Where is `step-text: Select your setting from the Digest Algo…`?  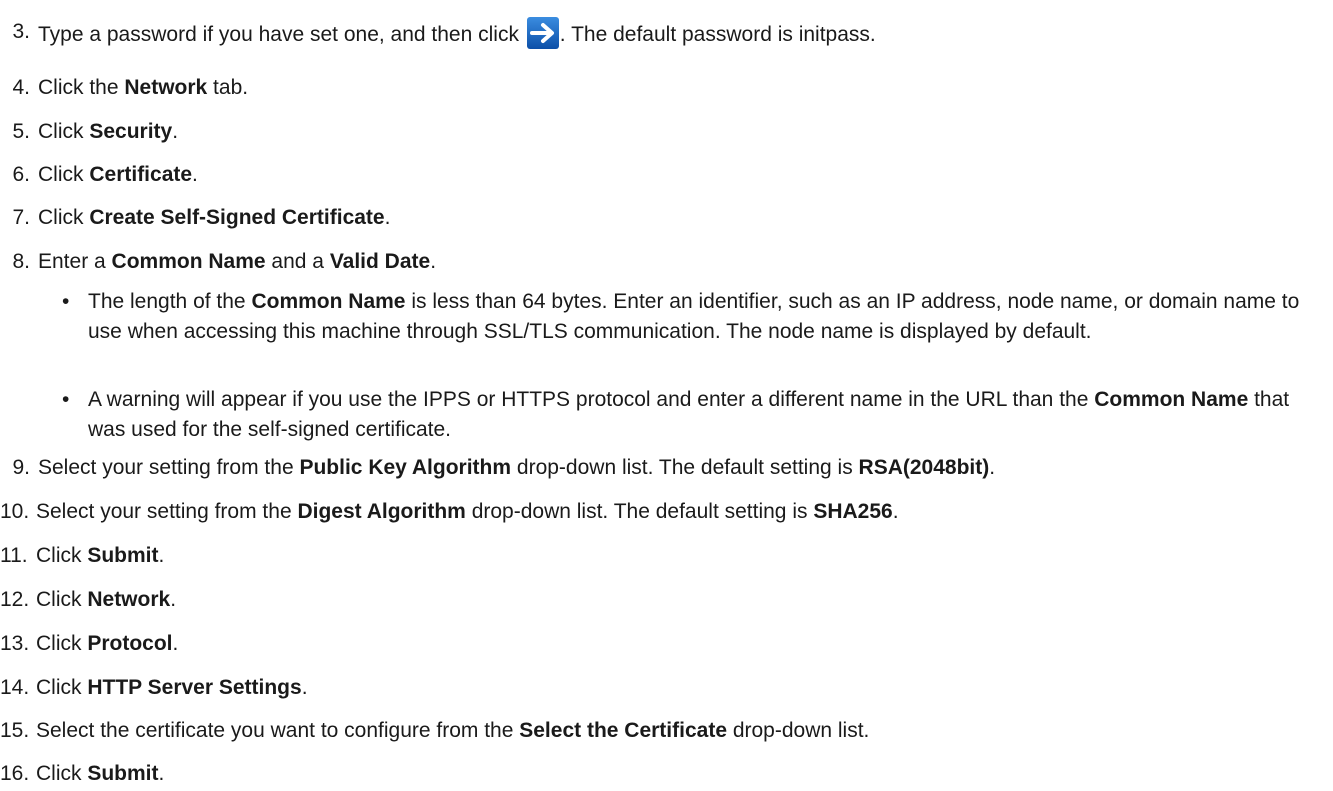 step-text: Select your setting from the Digest Algo… is located at coordinates (467, 511).